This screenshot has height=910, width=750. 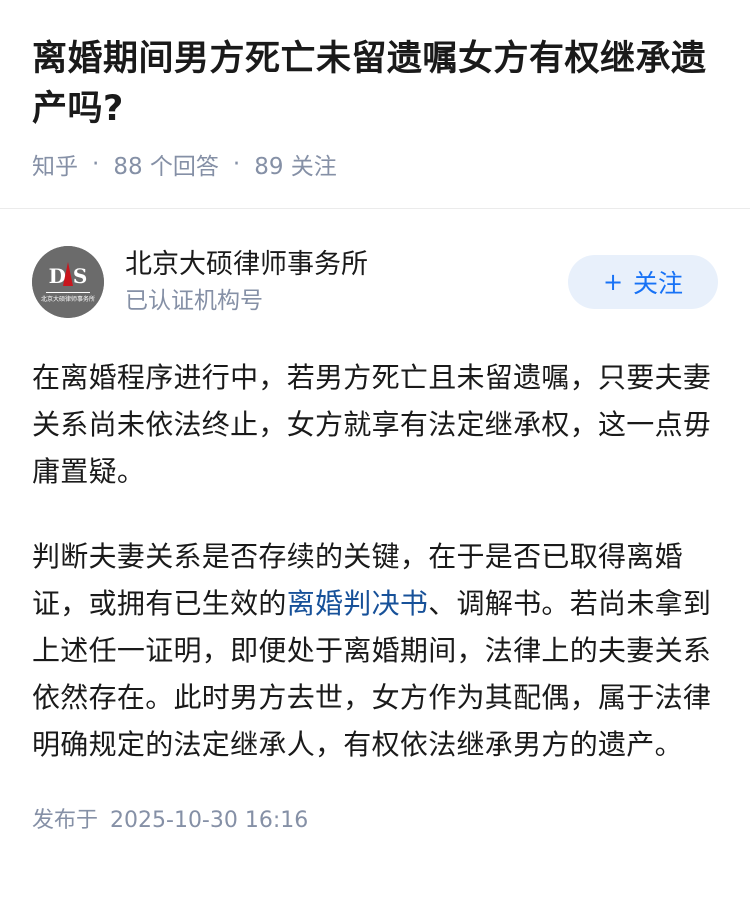 I want to click on follow-label: 关注, so click(x=658, y=283).